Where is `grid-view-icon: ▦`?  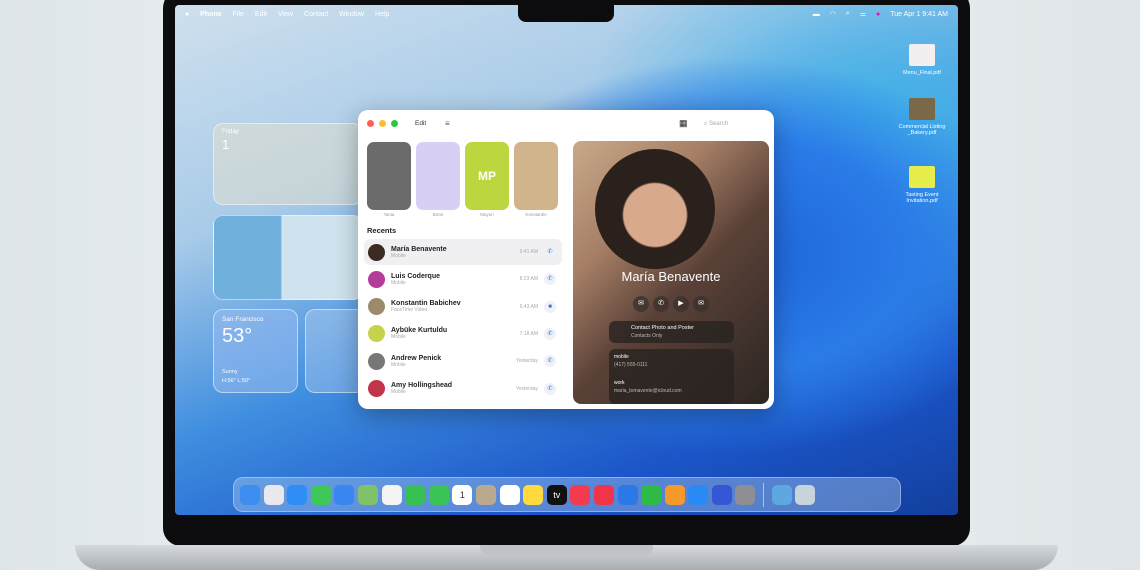
grid-view-icon: ▦ is located at coordinates (683, 123).